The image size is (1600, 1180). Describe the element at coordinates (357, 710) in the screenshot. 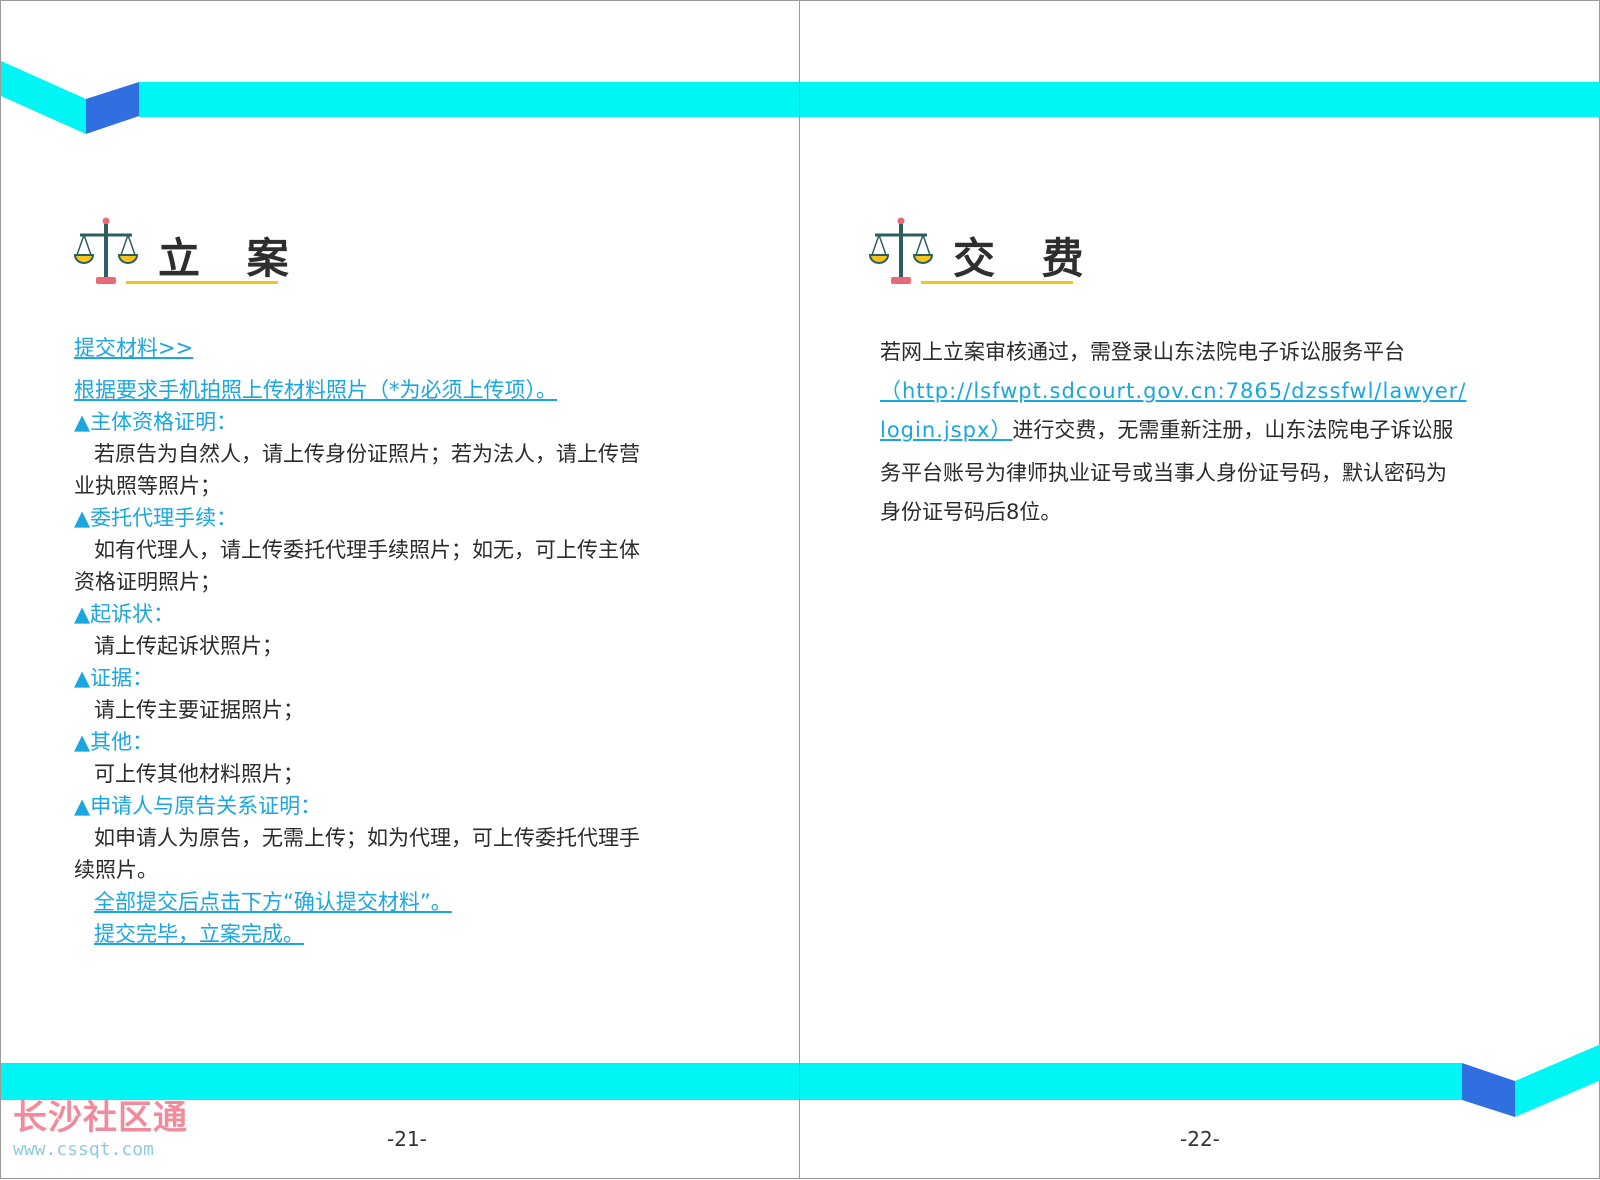

I see `instruction-row: 请上传主要证据照片；` at that location.